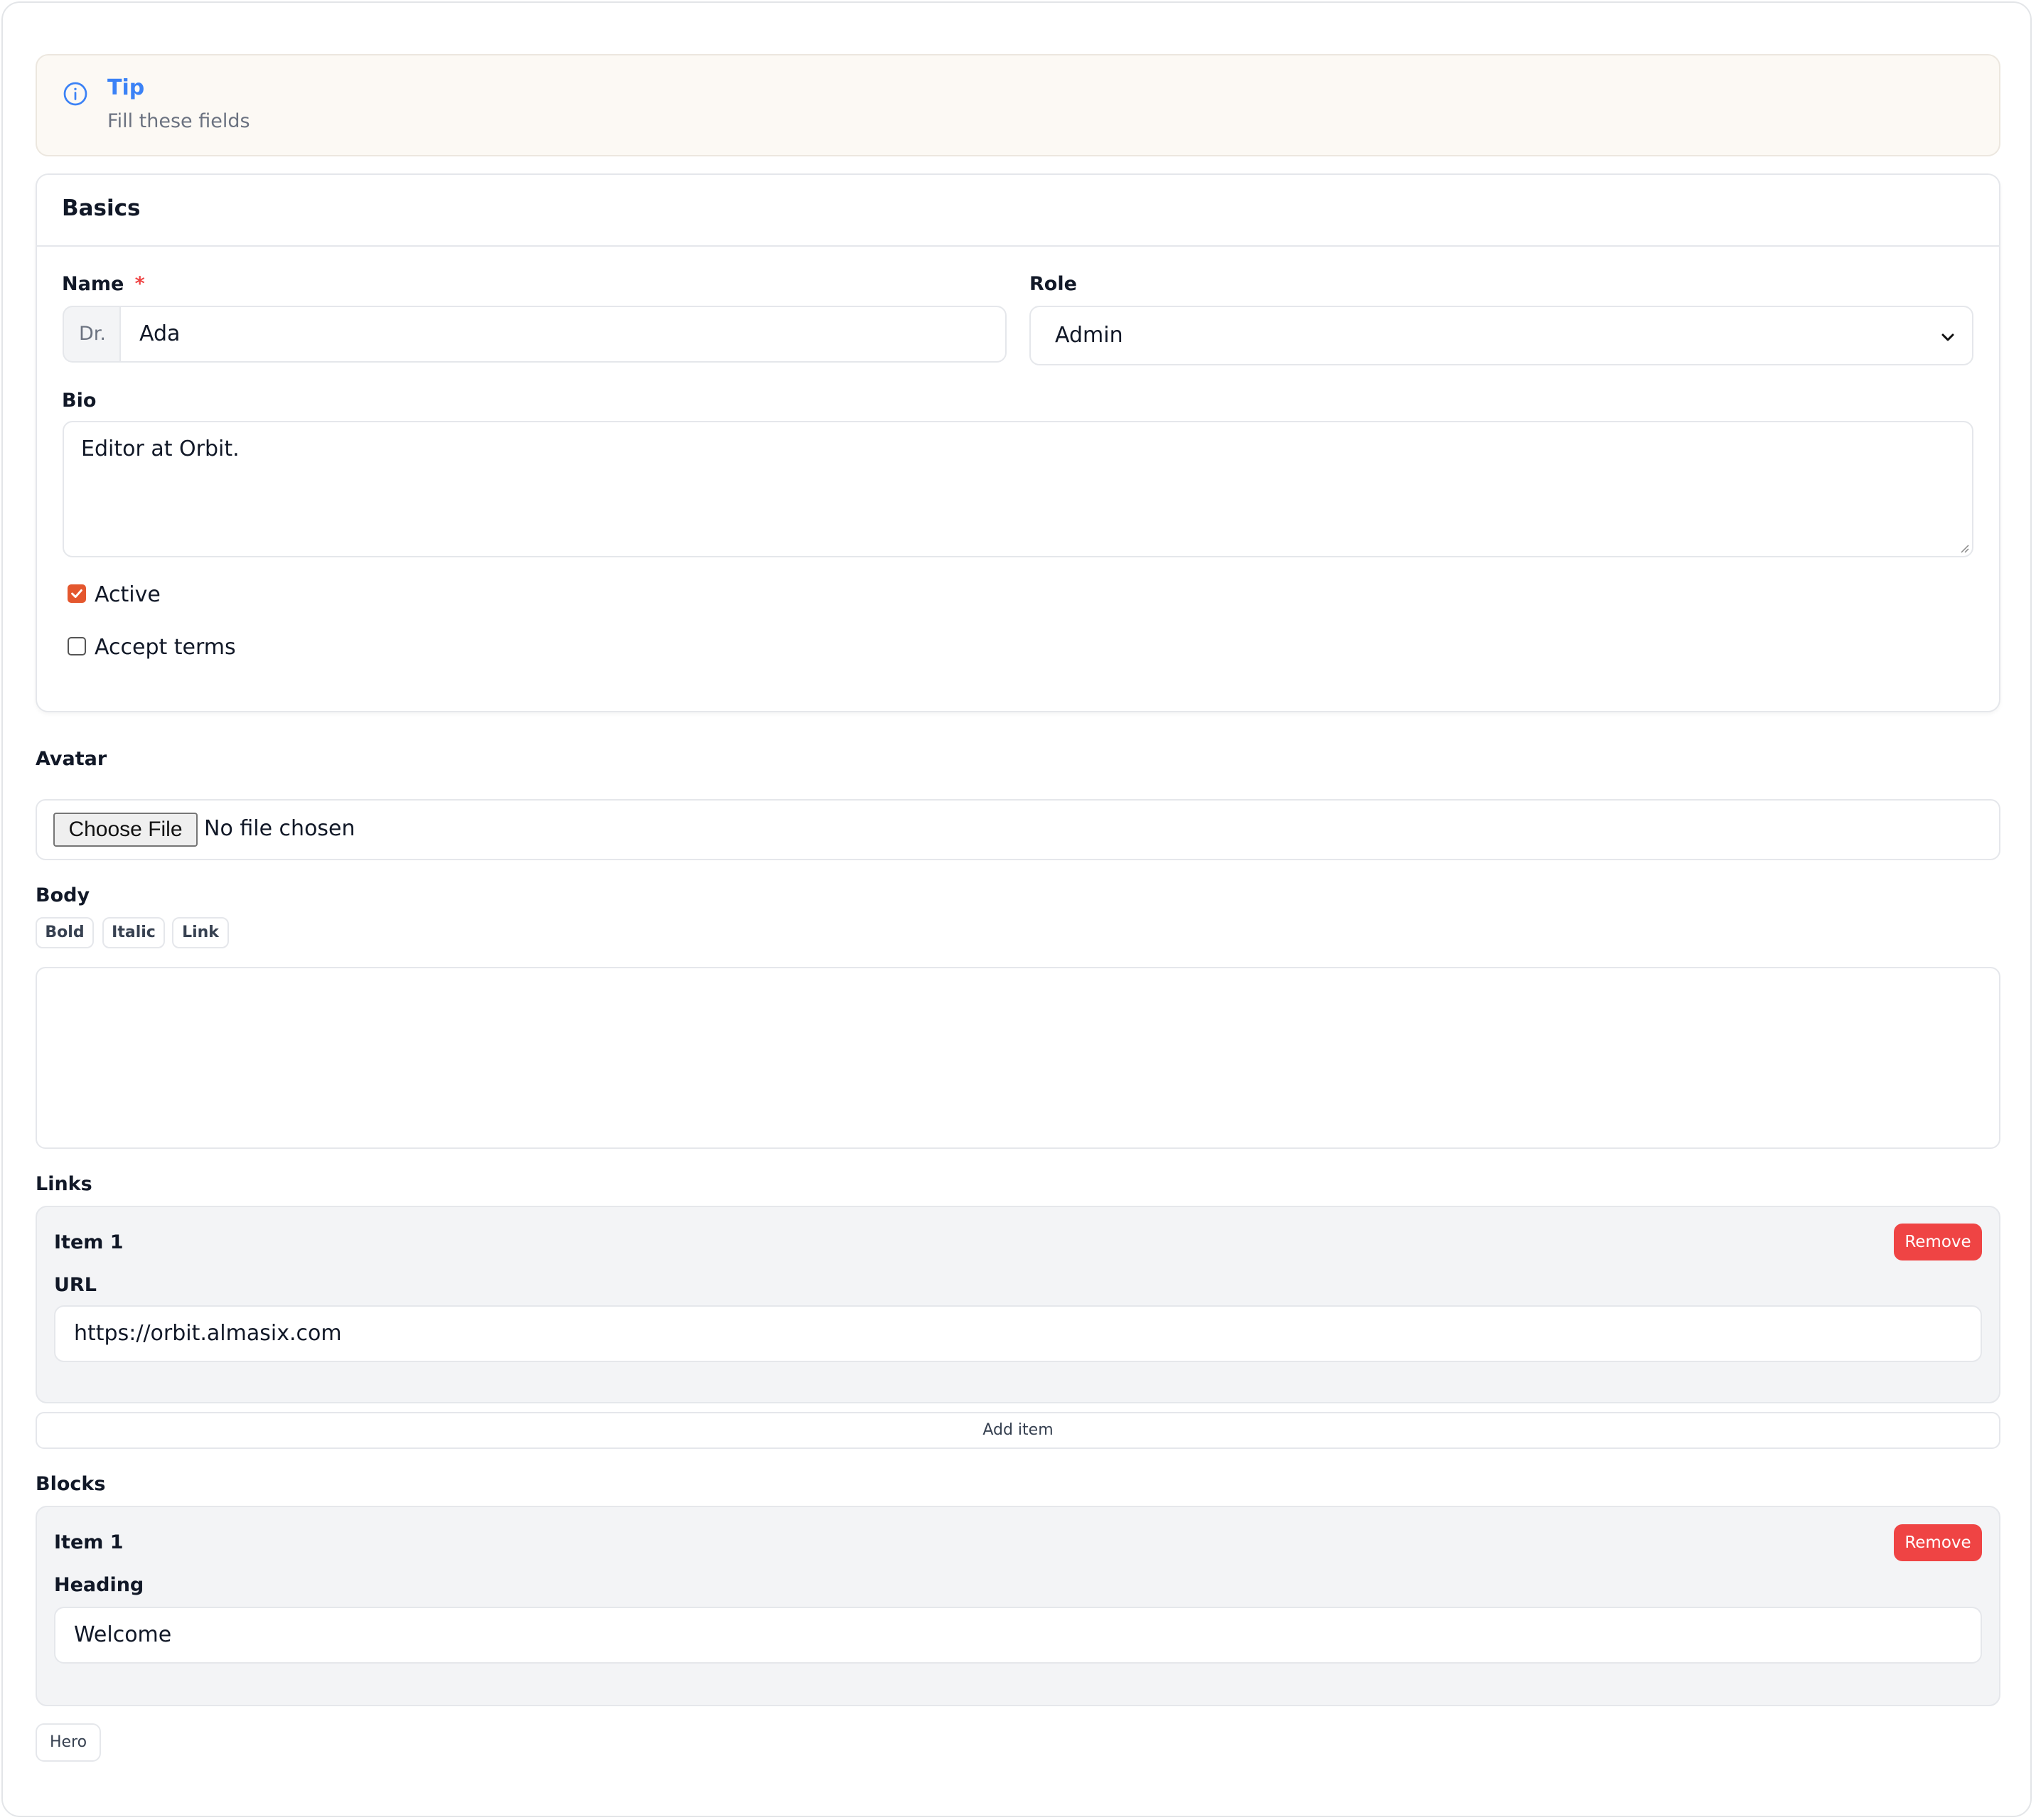  I want to click on url-input: https://orbit.almasix.com, so click(1018, 1333).